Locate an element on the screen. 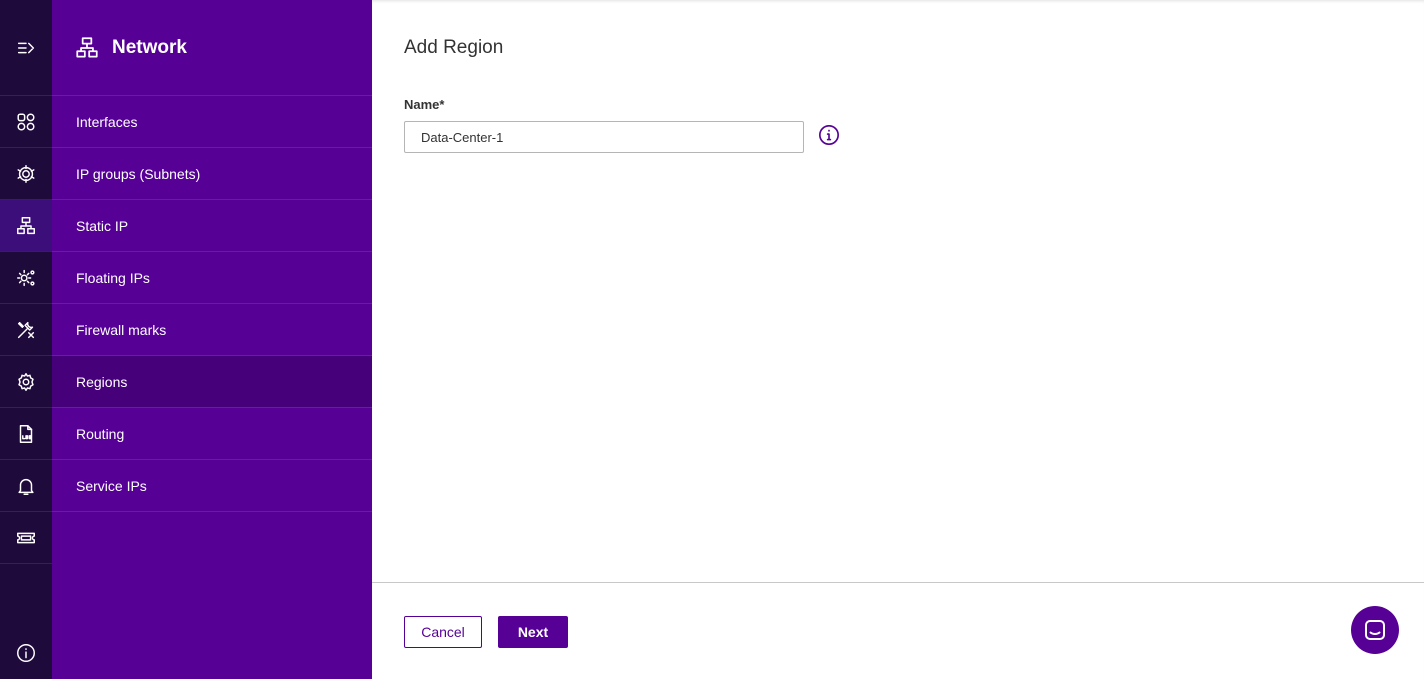 The width and height of the screenshot is (1424, 679). services-icon is located at coordinates (26, 277).